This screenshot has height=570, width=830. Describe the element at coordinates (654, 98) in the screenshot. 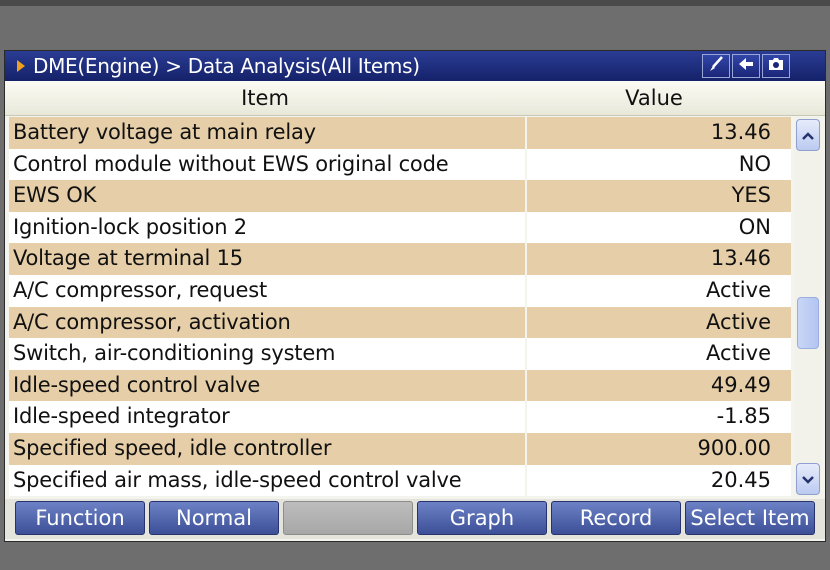

I see `column-header-value: Value` at that location.